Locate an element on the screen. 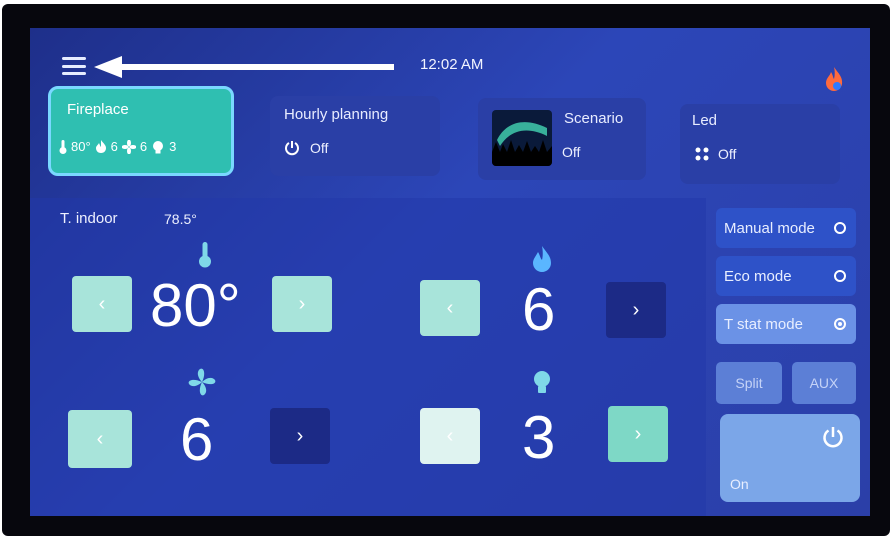 The image size is (892, 540). scenario-value: Off is located at coordinates (571, 152).